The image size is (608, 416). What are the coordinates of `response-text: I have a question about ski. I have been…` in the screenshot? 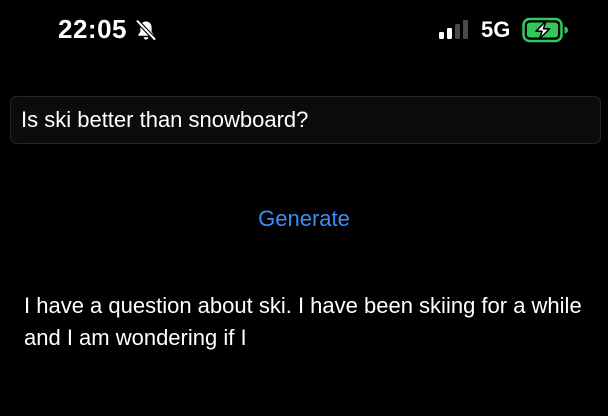 It's located at (303, 321).